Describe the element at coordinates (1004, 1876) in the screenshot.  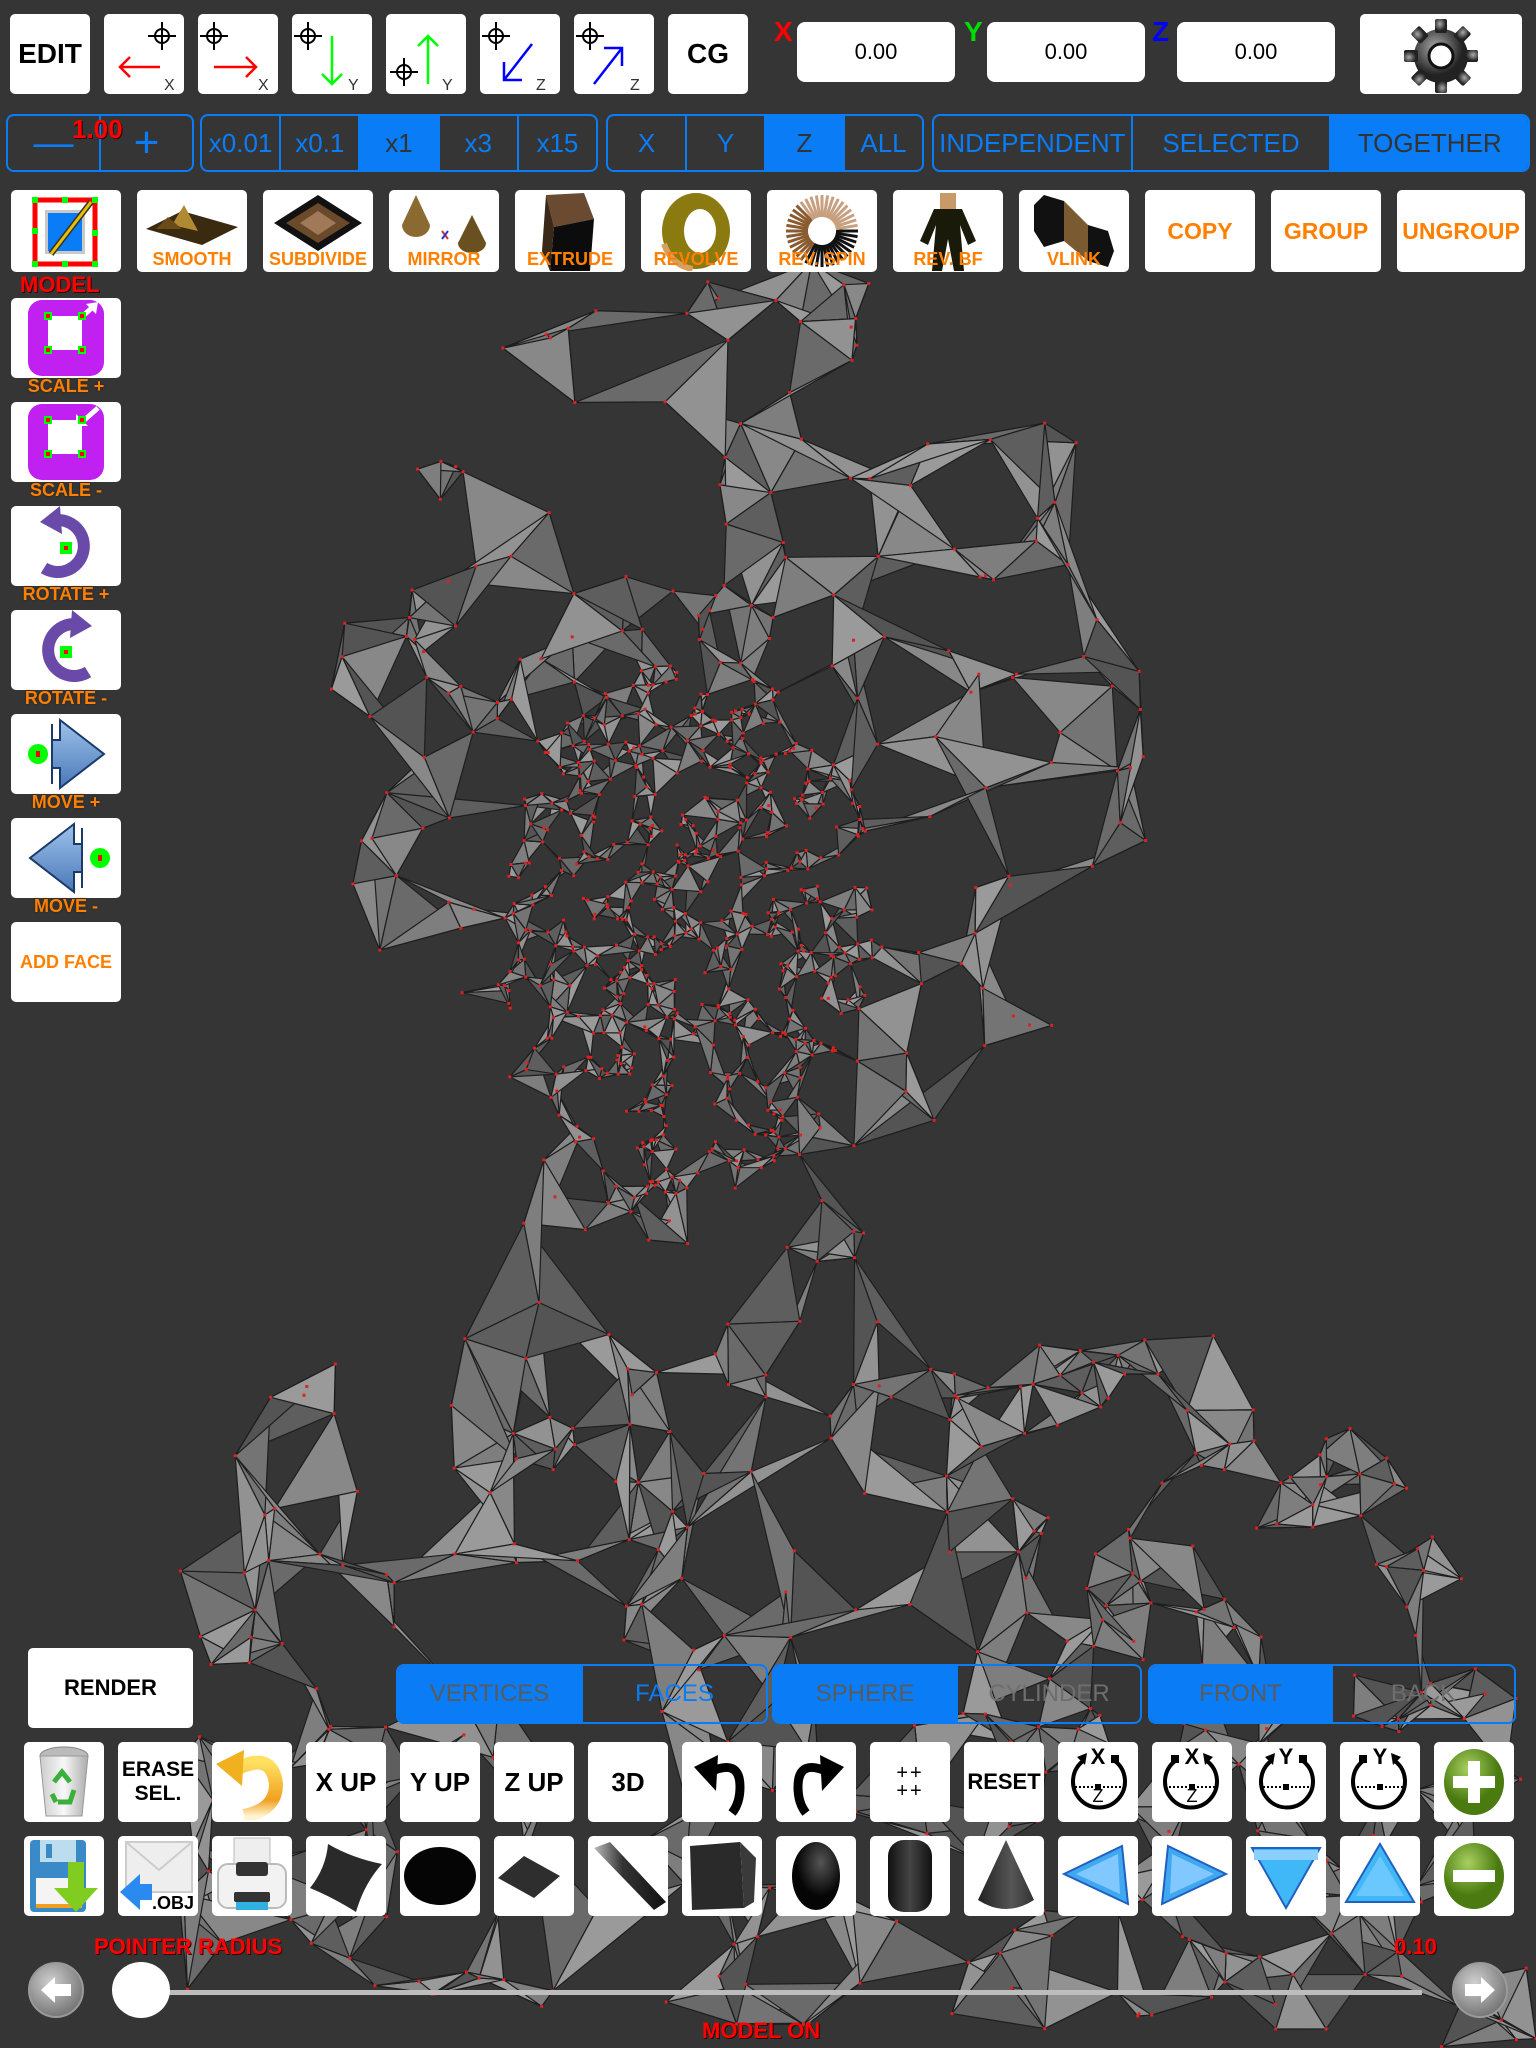
I see `shape-cone-button` at that location.